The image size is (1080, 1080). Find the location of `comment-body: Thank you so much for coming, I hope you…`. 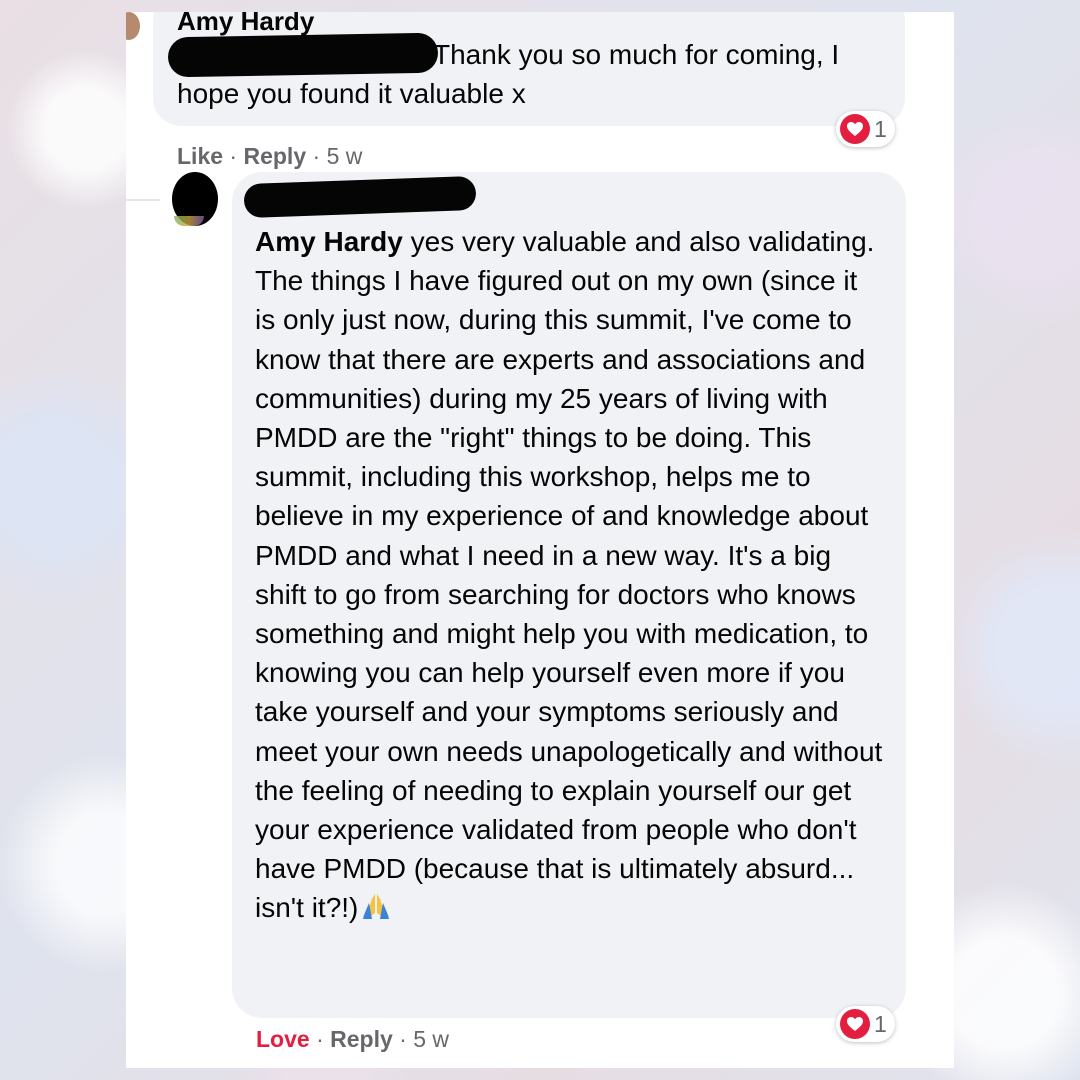

comment-body: Thank you so much for coming, I hope you… is located at coordinates (508, 74).